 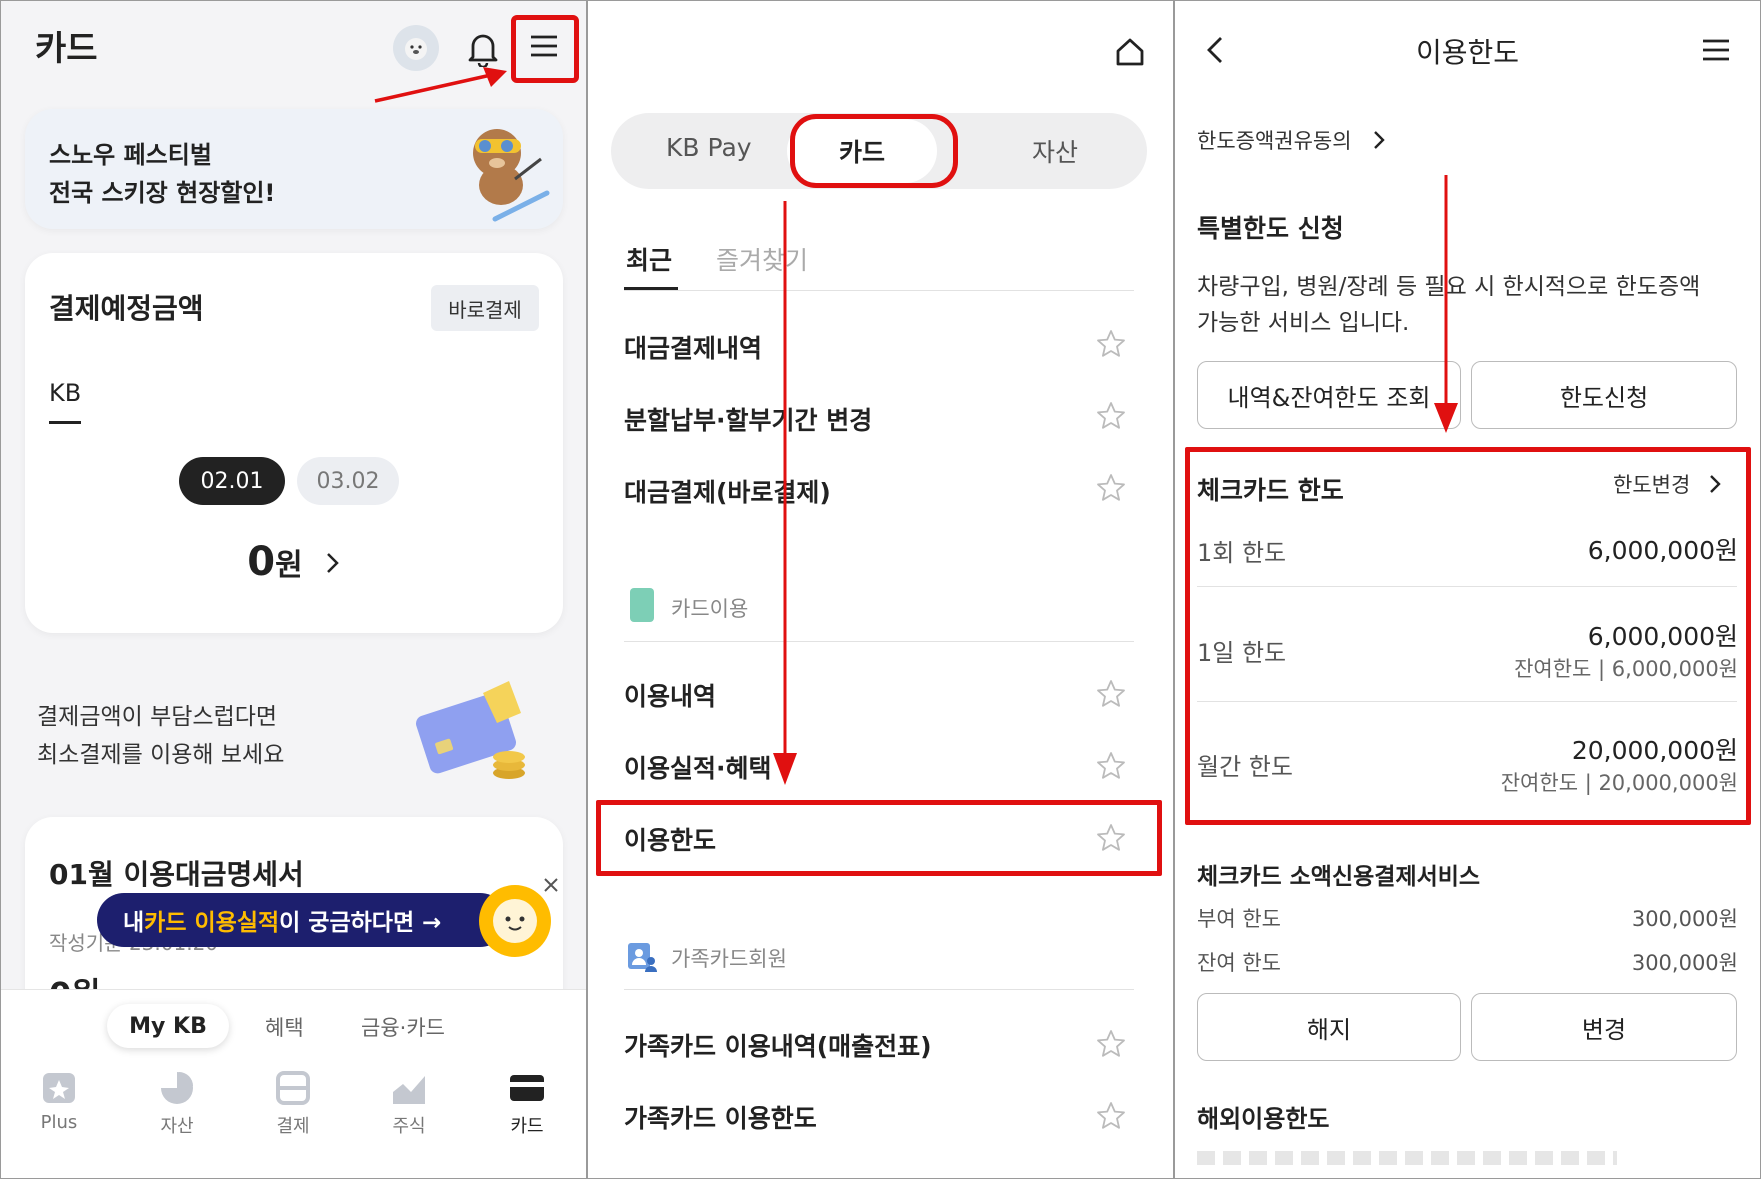 I want to click on date-chip-active: 02.01, so click(x=232, y=481).